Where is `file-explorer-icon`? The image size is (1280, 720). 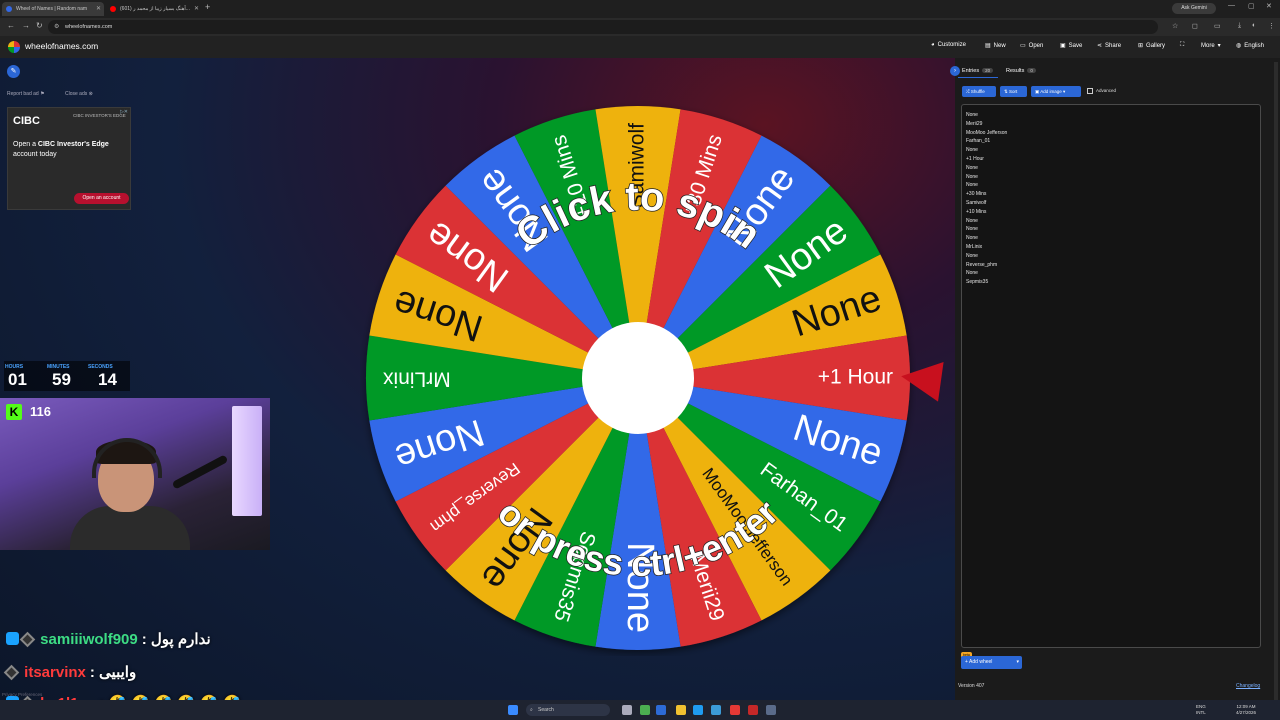
file-explorer-icon is located at coordinates (681, 710).